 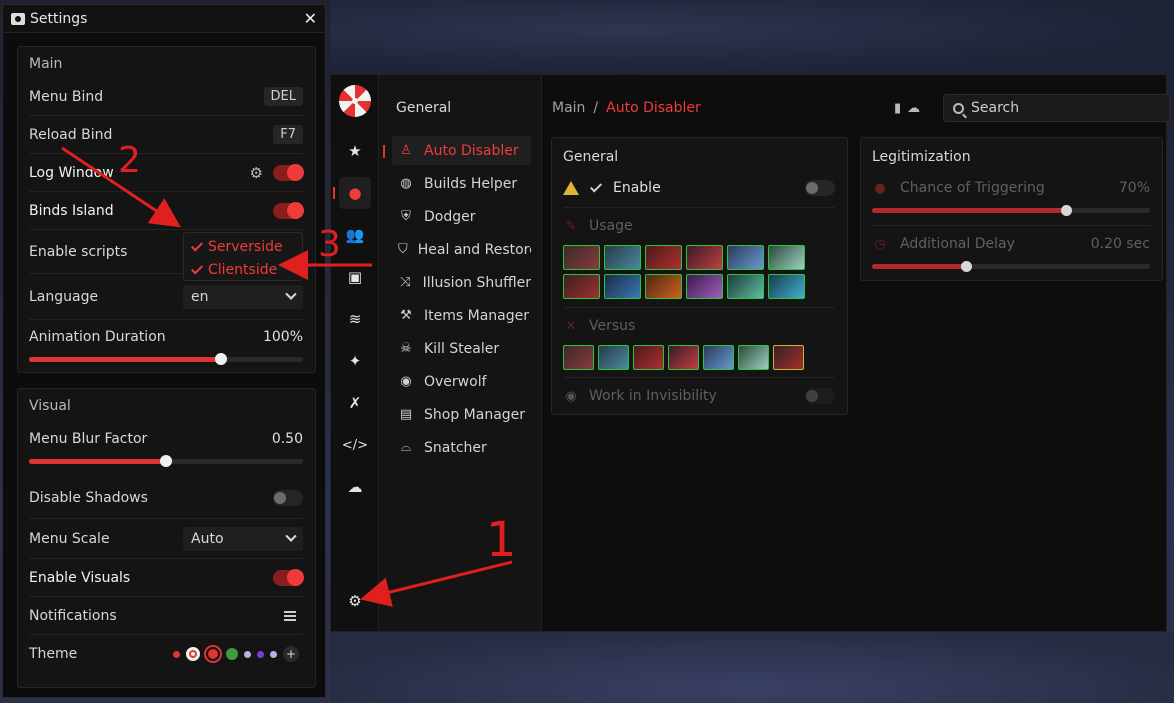 I want to click on reload-bind-label: Reload Bind, so click(x=71, y=134).